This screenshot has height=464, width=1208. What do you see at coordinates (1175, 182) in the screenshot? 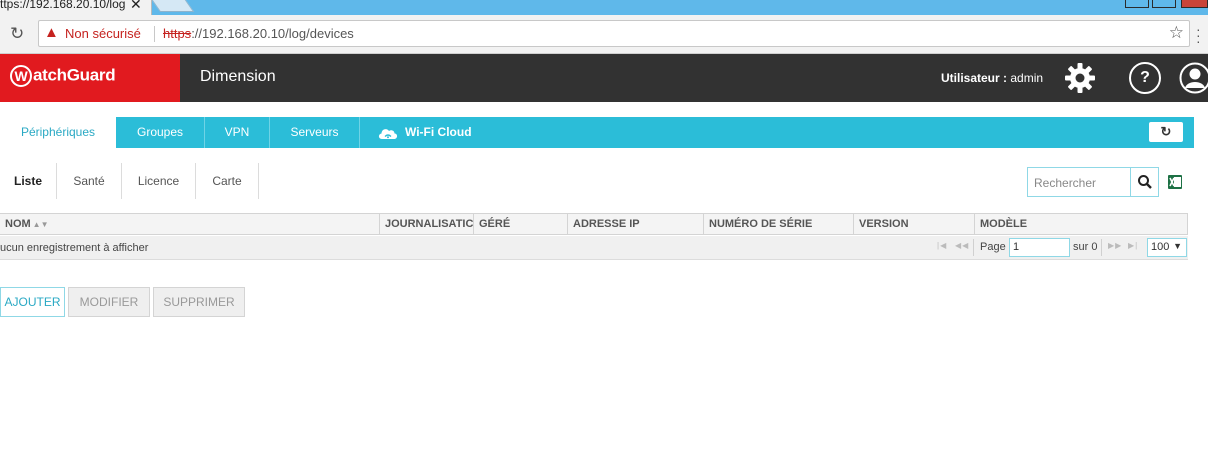
I see `excel-export-icon` at bounding box center [1175, 182].